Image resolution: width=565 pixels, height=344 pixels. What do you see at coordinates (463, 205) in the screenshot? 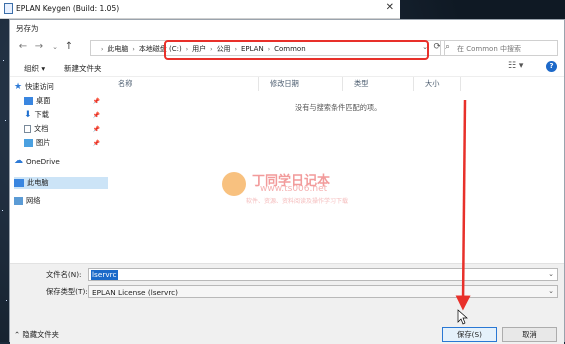
I see `arrow-line` at bounding box center [463, 205].